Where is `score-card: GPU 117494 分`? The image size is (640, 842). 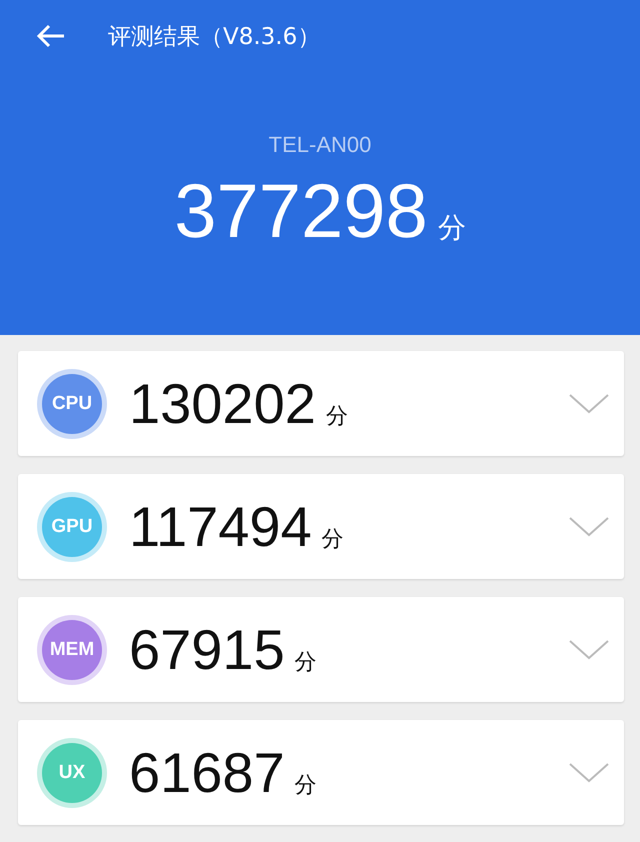 score-card: GPU 117494 分 is located at coordinates (321, 526).